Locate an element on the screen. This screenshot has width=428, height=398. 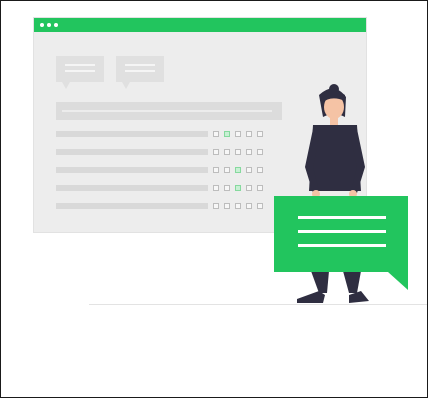
ground-line is located at coordinates (258, 304).